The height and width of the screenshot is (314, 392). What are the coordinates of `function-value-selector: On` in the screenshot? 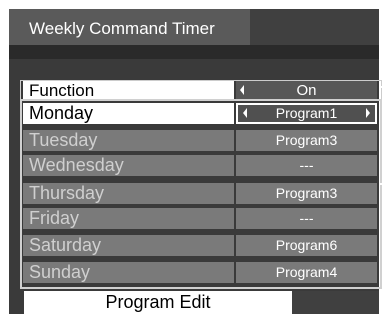 It's located at (306, 90).